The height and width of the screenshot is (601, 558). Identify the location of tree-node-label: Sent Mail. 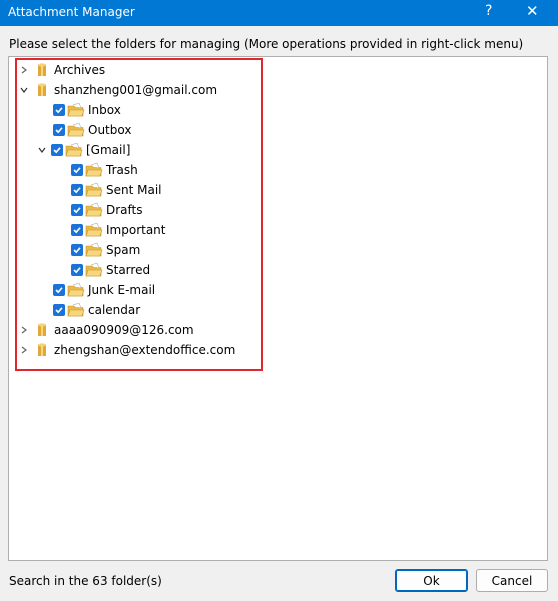
(134, 190).